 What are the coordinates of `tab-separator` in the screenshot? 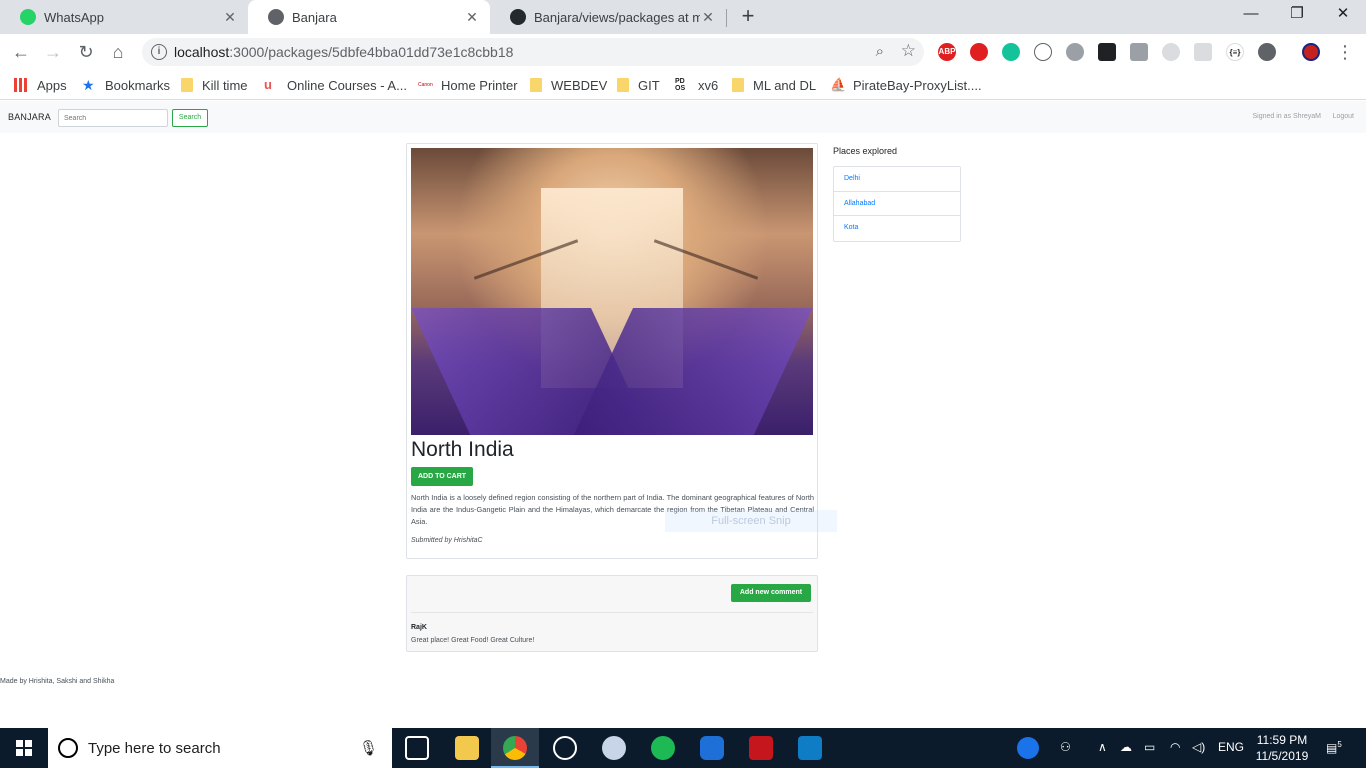 It's located at (726, 18).